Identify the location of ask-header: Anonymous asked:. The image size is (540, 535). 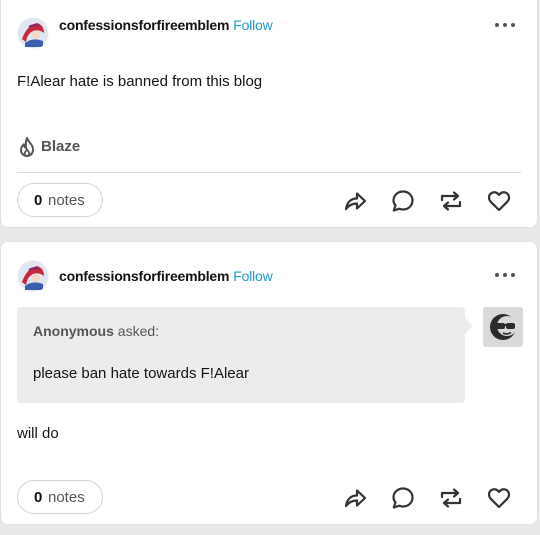
(96, 331).